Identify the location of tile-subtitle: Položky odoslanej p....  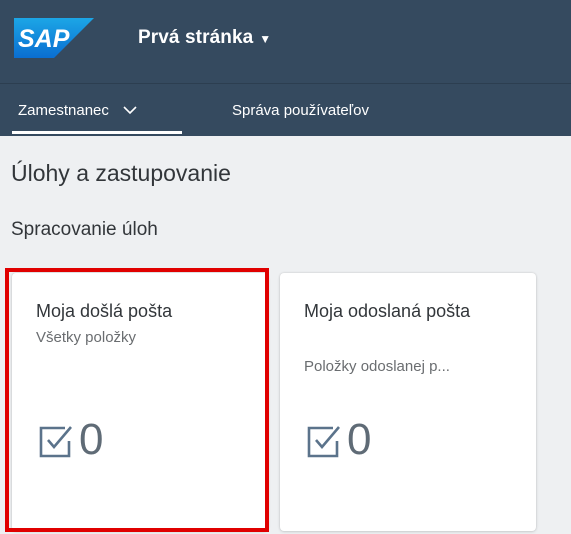
(377, 366).